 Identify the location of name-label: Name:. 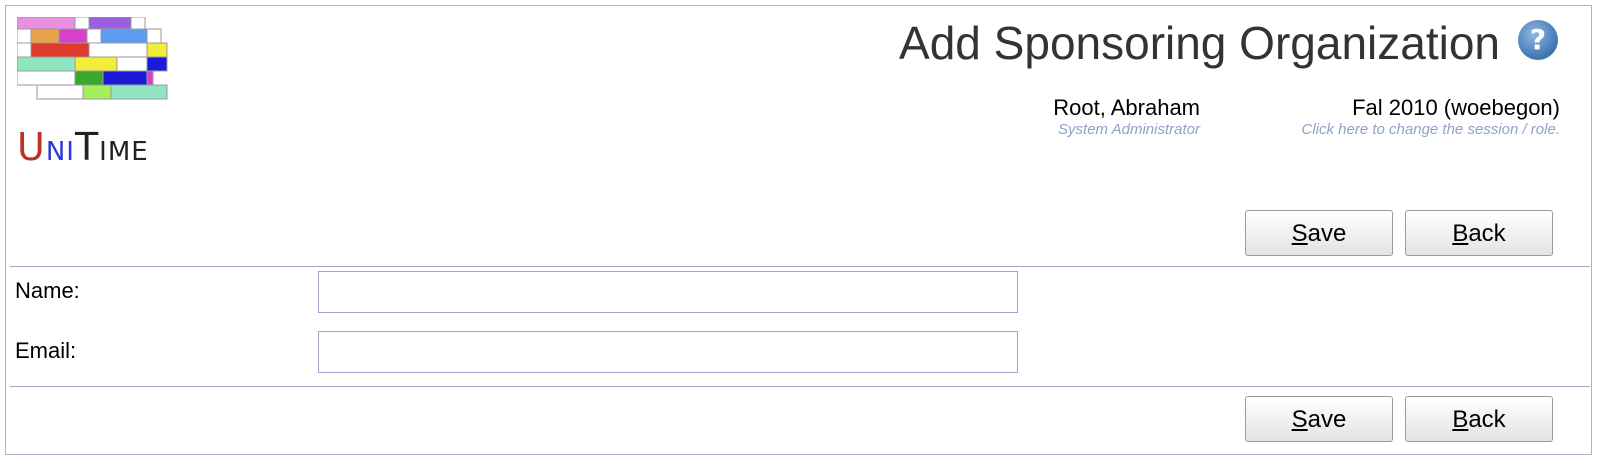
(47, 290).